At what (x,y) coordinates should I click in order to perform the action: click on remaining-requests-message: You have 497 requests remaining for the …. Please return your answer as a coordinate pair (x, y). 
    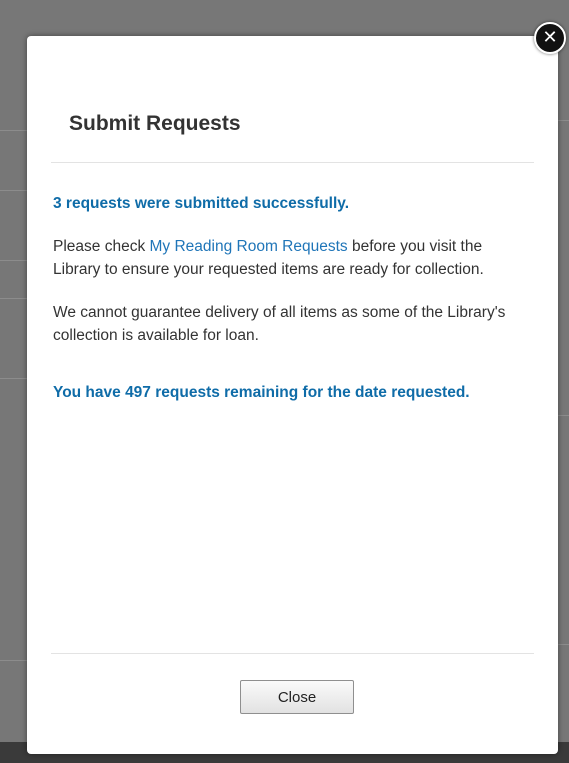
    Looking at the image, I should click on (261, 392).